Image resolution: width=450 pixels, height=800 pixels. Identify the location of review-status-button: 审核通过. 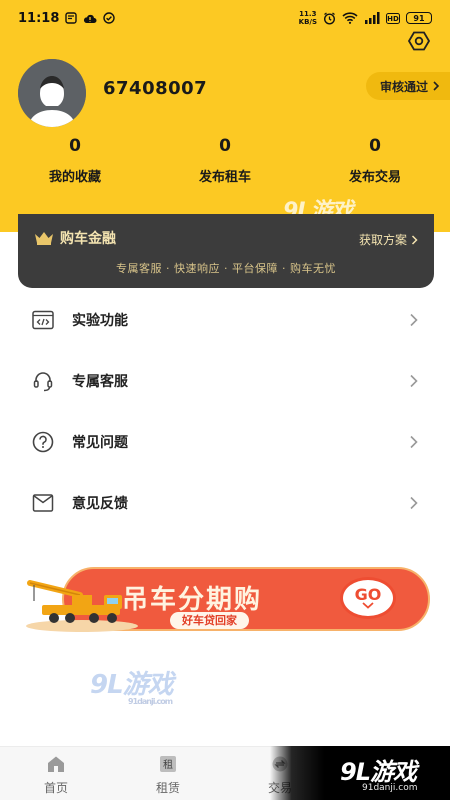
(407, 86).